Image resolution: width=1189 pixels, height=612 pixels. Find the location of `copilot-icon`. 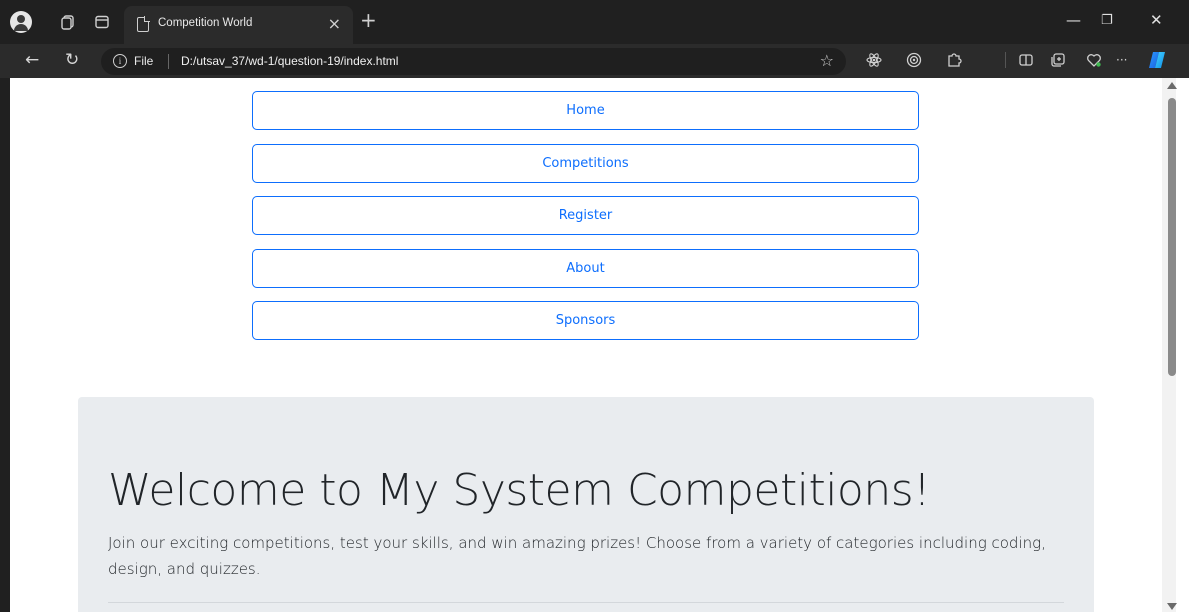

copilot-icon is located at coordinates (1158, 60).